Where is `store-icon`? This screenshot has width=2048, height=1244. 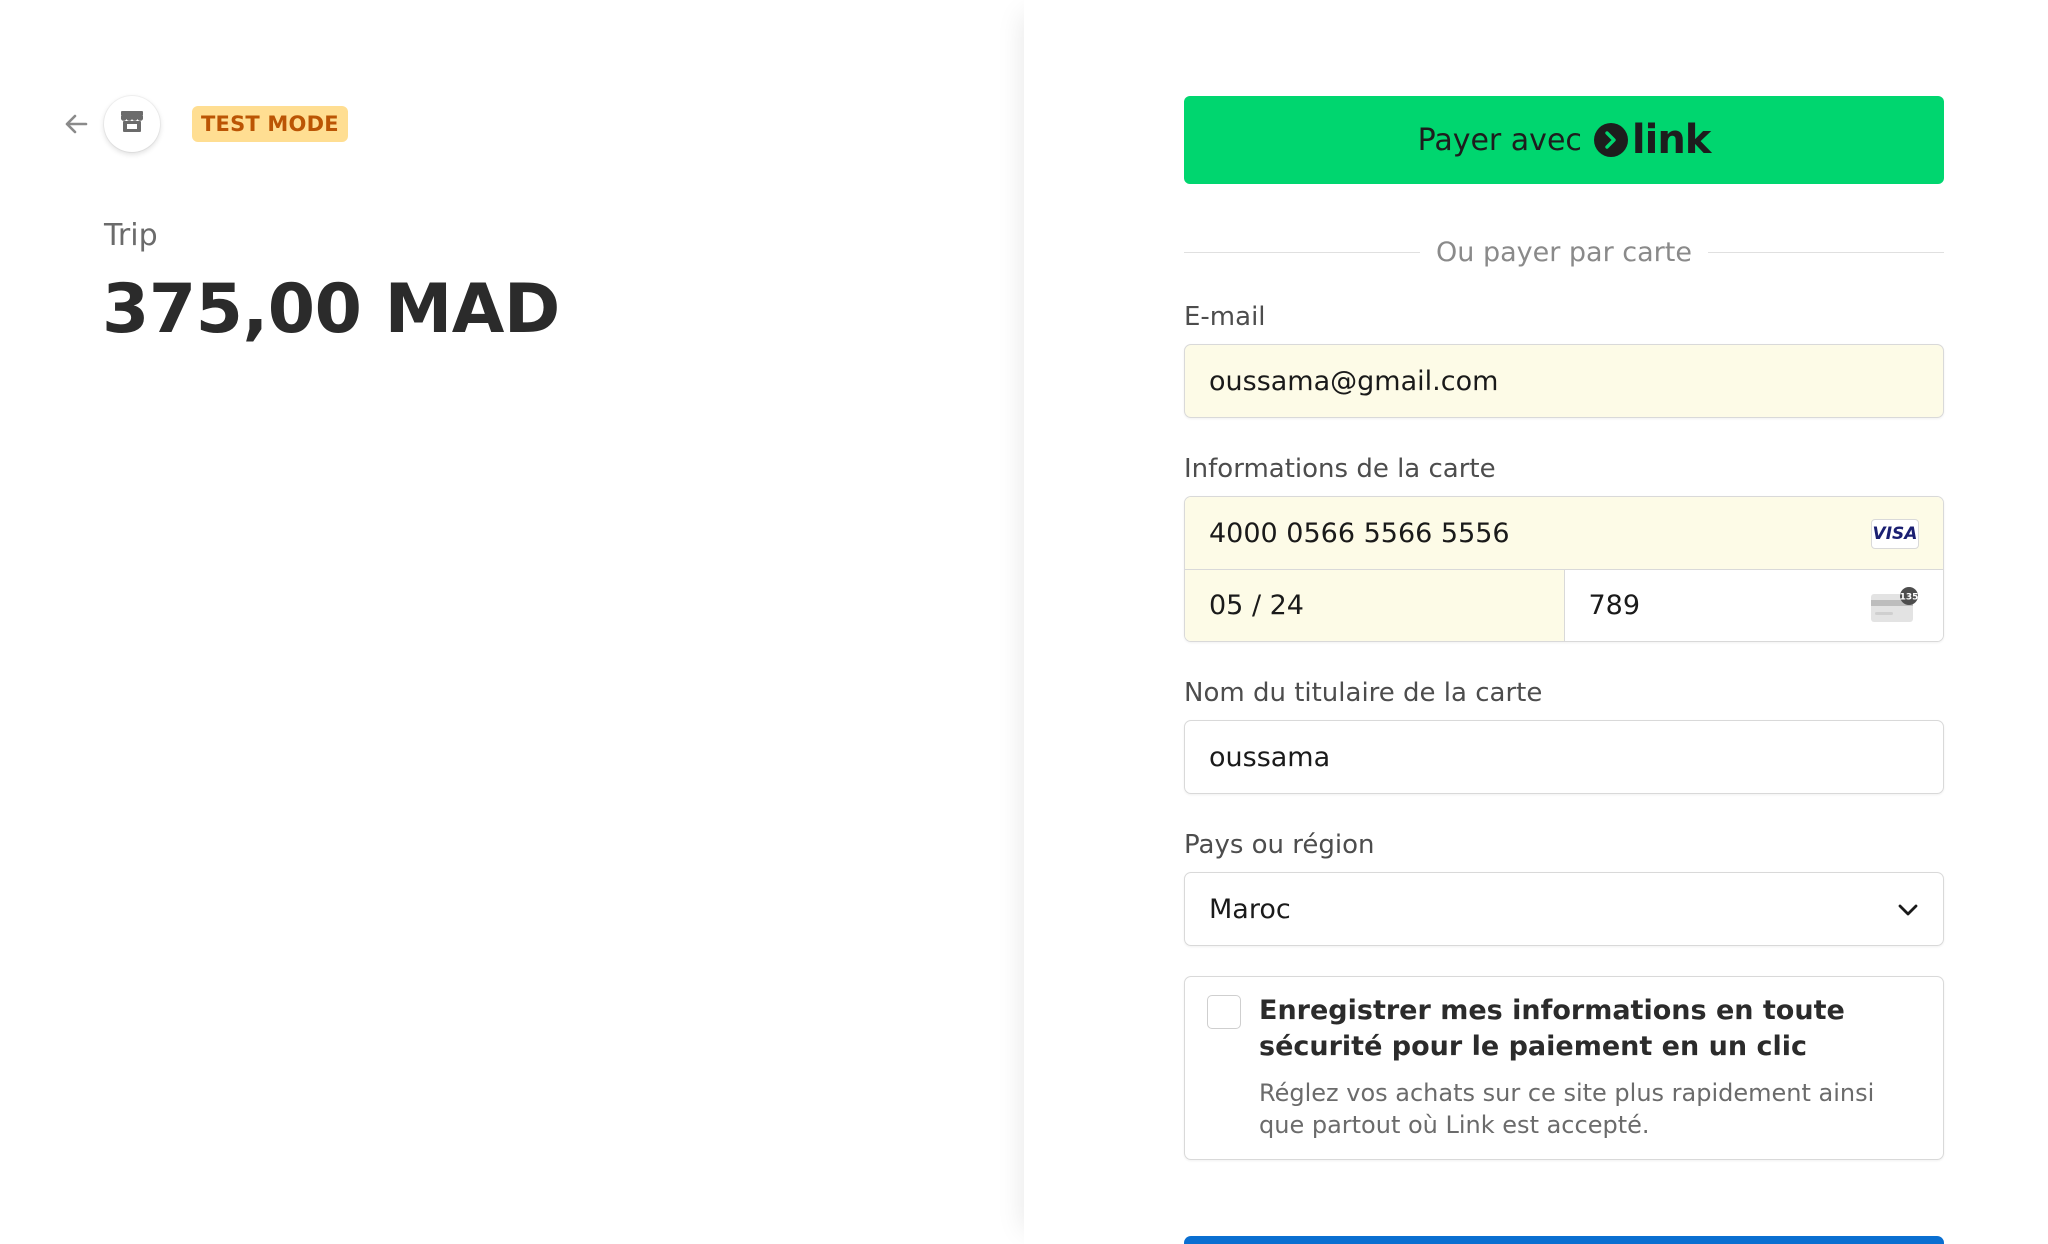 store-icon is located at coordinates (132, 124).